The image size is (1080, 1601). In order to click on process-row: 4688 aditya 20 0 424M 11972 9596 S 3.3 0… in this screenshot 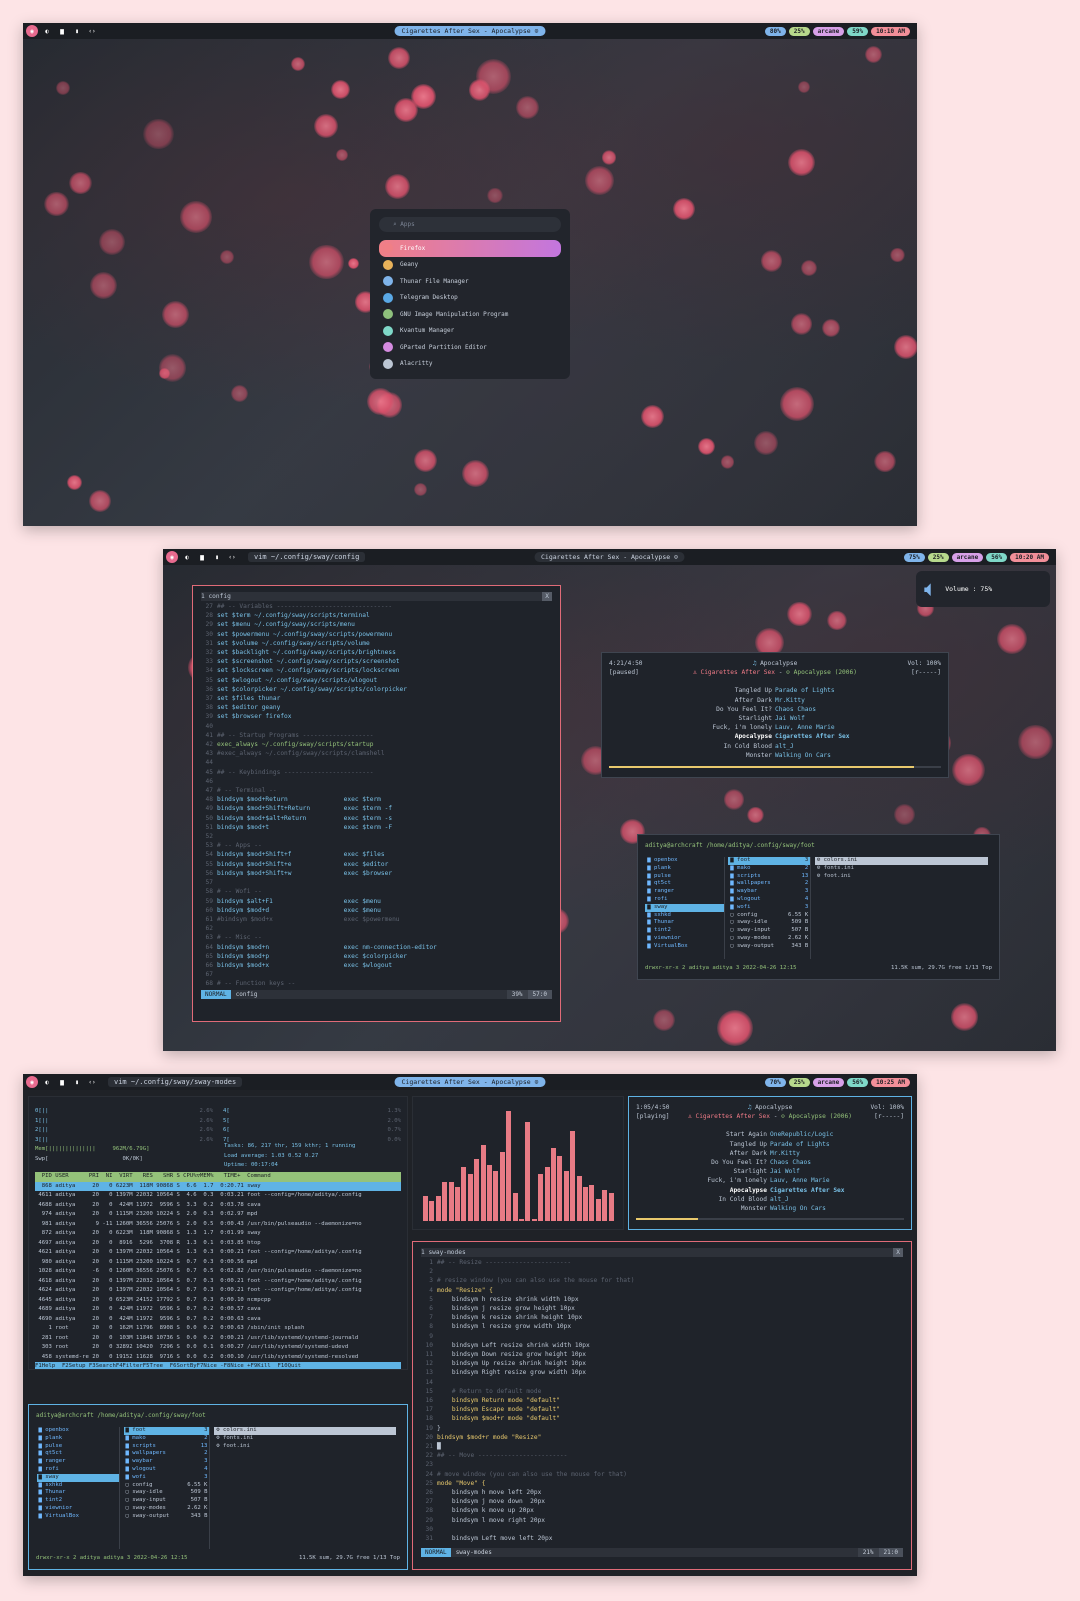, I will do `click(218, 1206)`.